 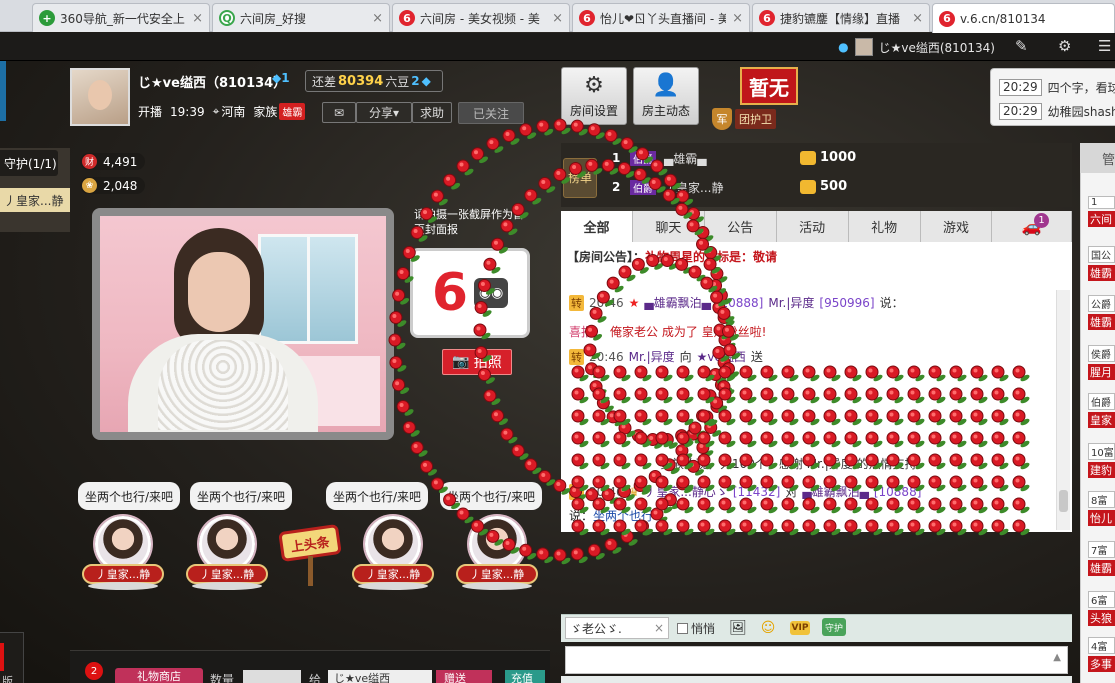 What do you see at coordinates (491, 293) in the screenshot?
I see `camera-icon: ◉◉` at bounding box center [491, 293].